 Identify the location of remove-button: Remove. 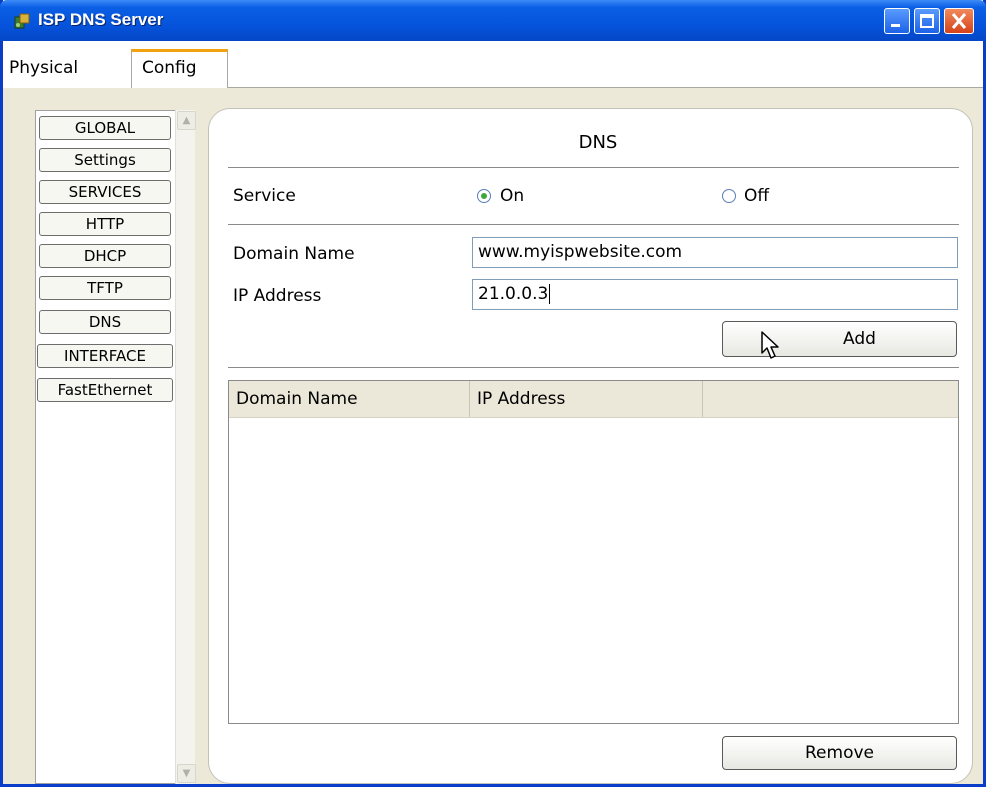
(839, 753).